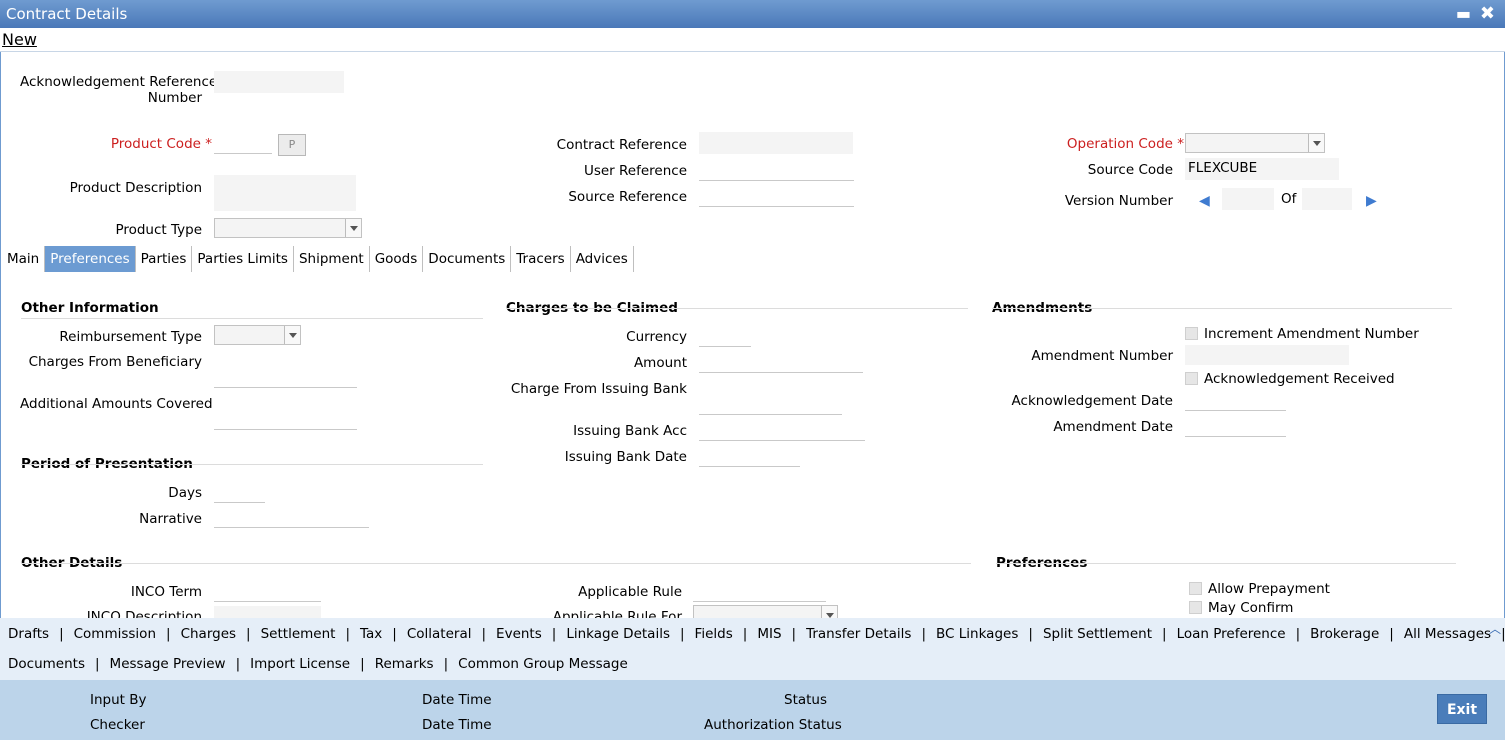 The height and width of the screenshot is (740, 1505). Describe the element at coordinates (1269, 589) in the screenshot. I see `allow-prepayment-label: Allow Prepayment` at that location.